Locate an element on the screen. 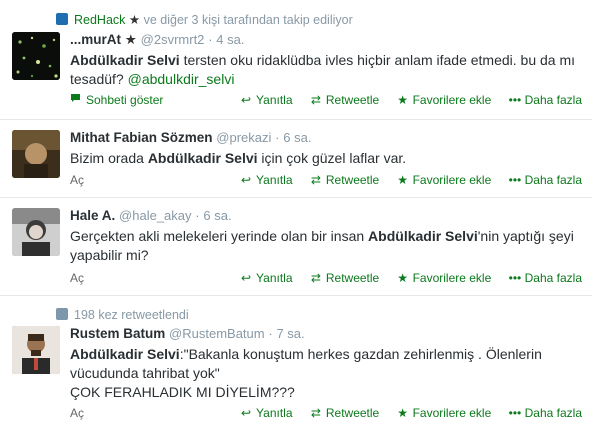  text-segment: ÇOK FERAHLADIK MI DİYELİM??? is located at coordinates (182, 392).